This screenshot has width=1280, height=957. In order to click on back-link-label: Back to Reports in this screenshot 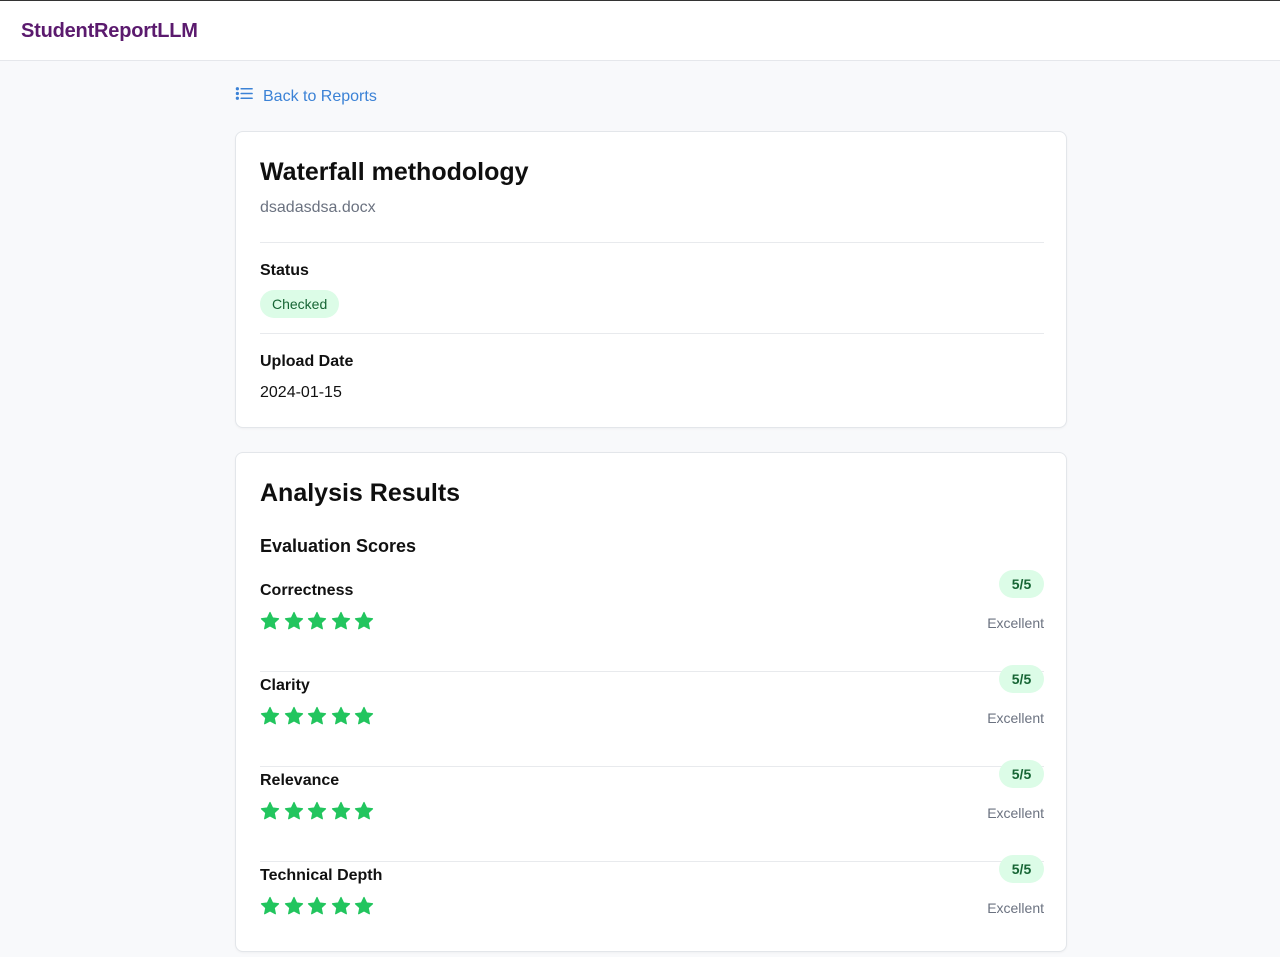, I will do `click(320, 96)`.